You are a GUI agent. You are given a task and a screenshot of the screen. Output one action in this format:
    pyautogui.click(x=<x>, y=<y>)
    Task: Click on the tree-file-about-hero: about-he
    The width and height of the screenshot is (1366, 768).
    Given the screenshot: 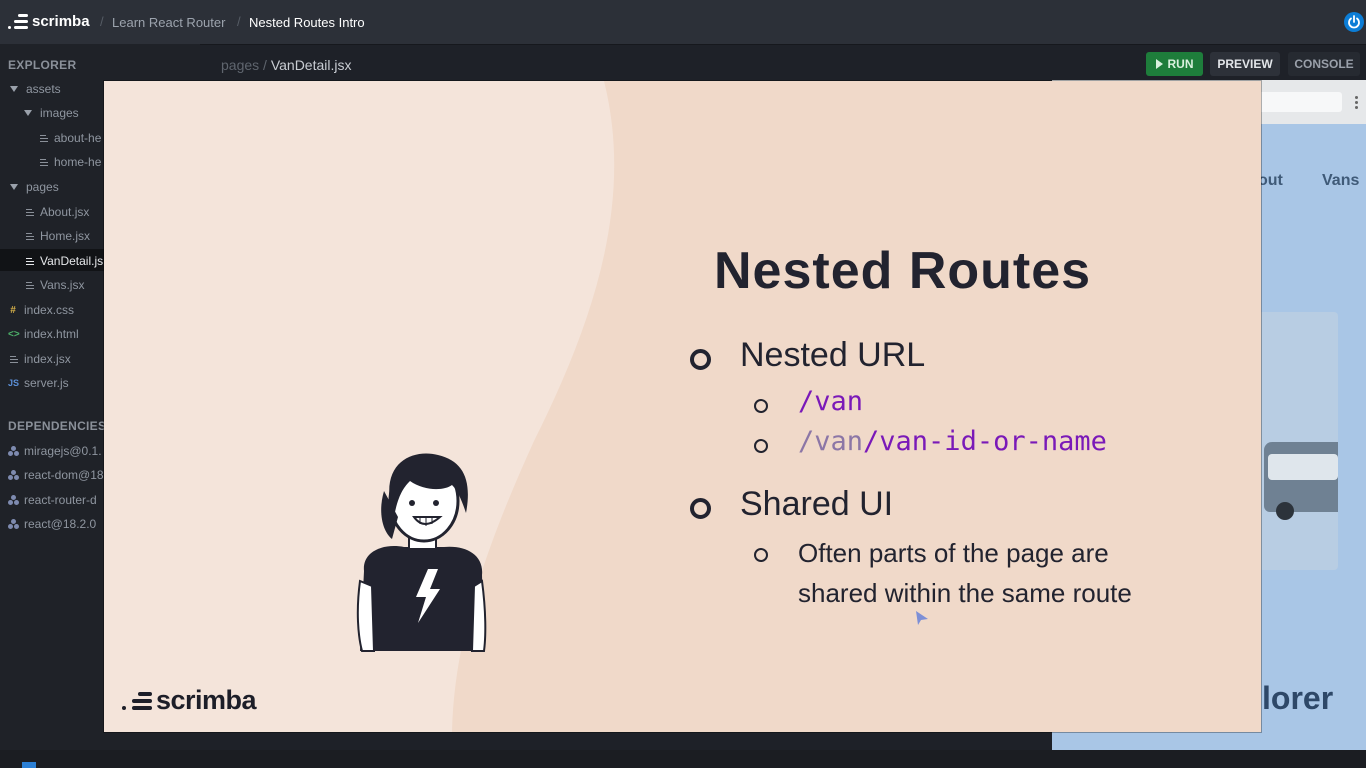 What is the action you would take?
    pyautogui.click(x=70, y=138)
    